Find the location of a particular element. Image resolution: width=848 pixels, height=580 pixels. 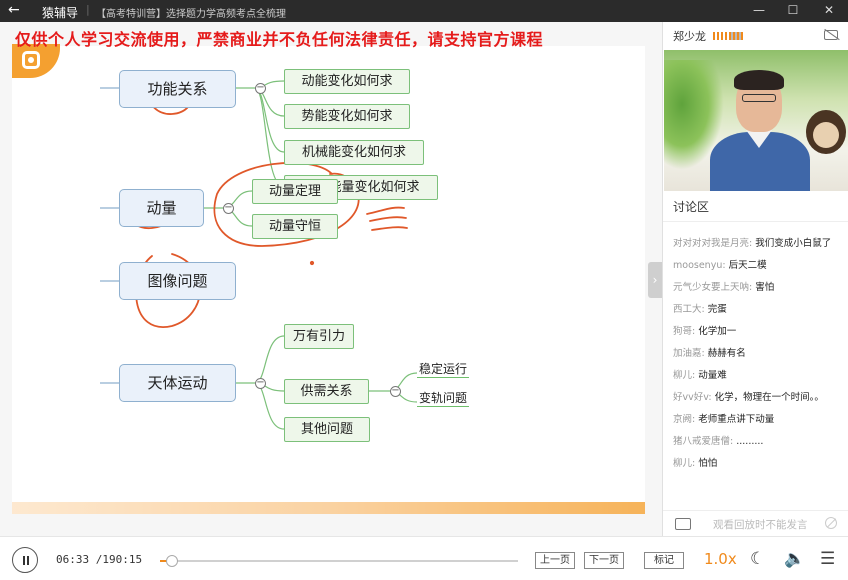

camera-off-icon is located at coordinates (831, 35).